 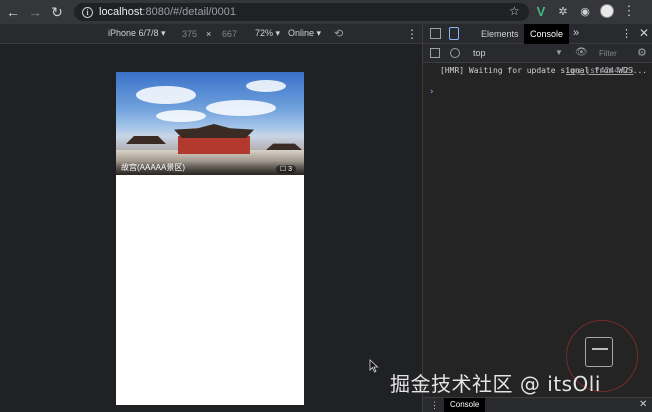 What do you see at coordinates (514, 11) in the screenshot?
I see `bookmark-star-icon: ☆` at bounding box center [514, 11].